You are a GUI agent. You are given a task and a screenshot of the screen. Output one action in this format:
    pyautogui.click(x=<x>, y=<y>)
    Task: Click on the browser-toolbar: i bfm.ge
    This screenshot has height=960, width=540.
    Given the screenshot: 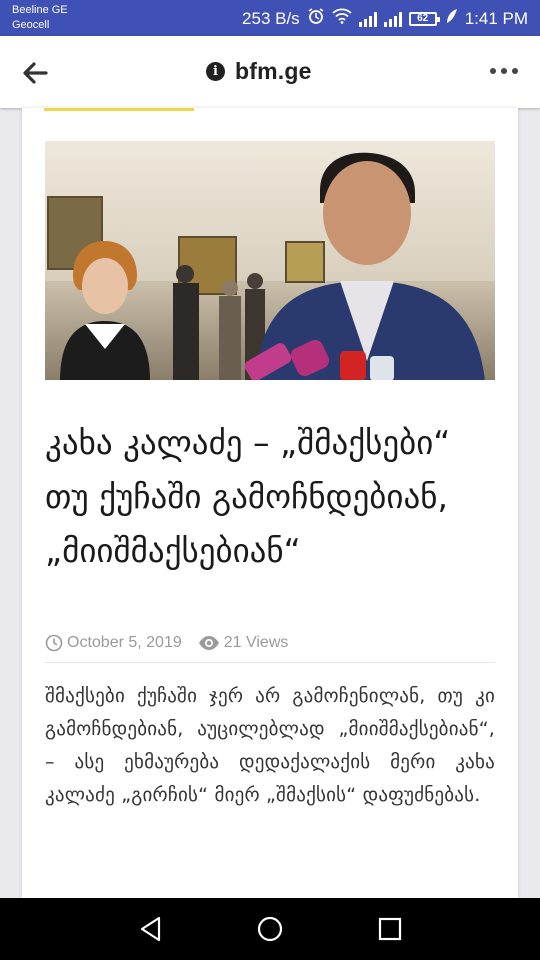 What is the action you would take?
    pyautogui.click(x=270, y=72)
    